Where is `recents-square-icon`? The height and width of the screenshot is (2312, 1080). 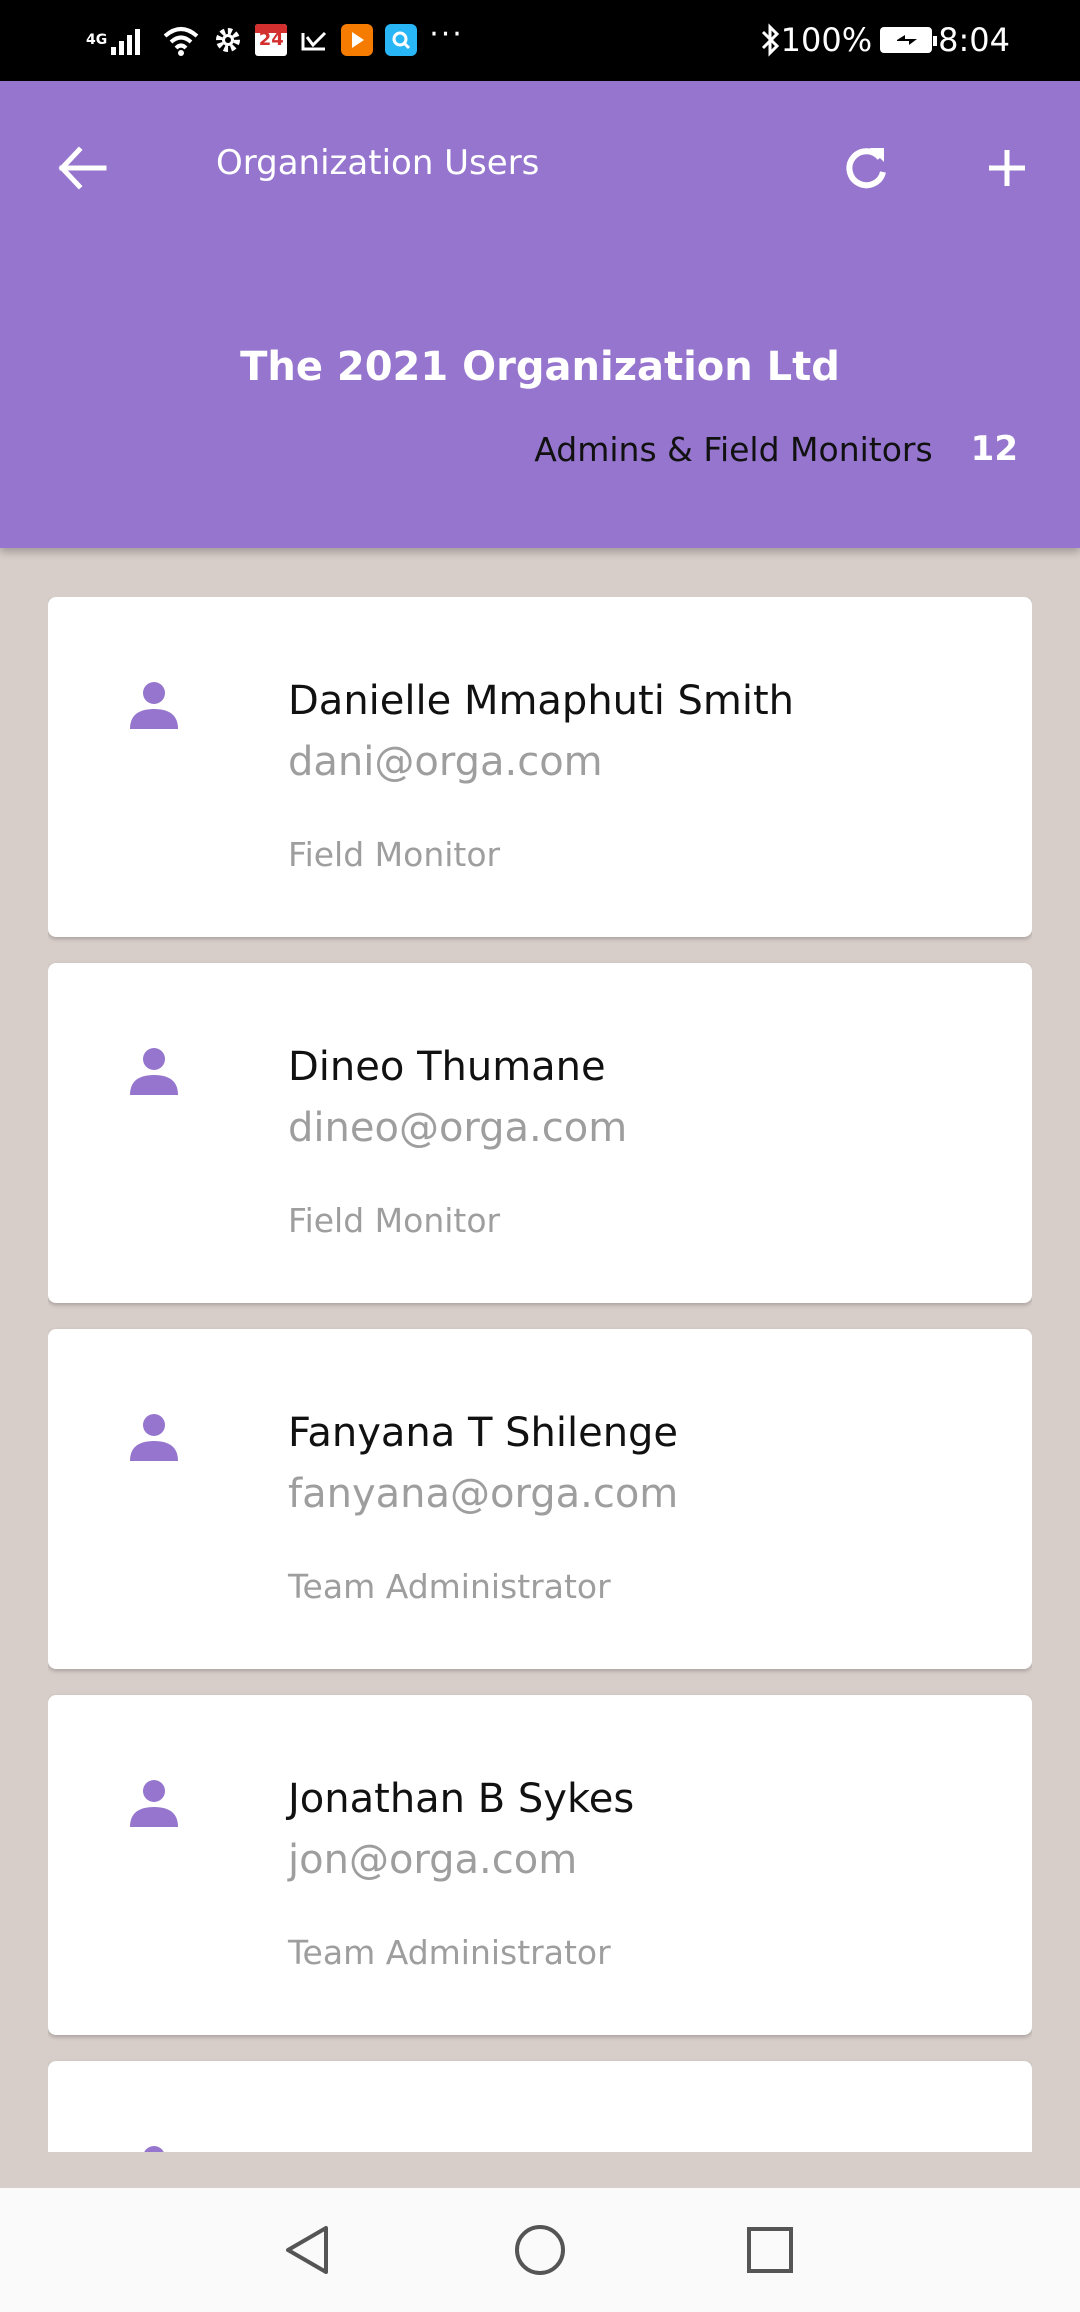
recents-square-icon is located at coordinates (770, 2250).